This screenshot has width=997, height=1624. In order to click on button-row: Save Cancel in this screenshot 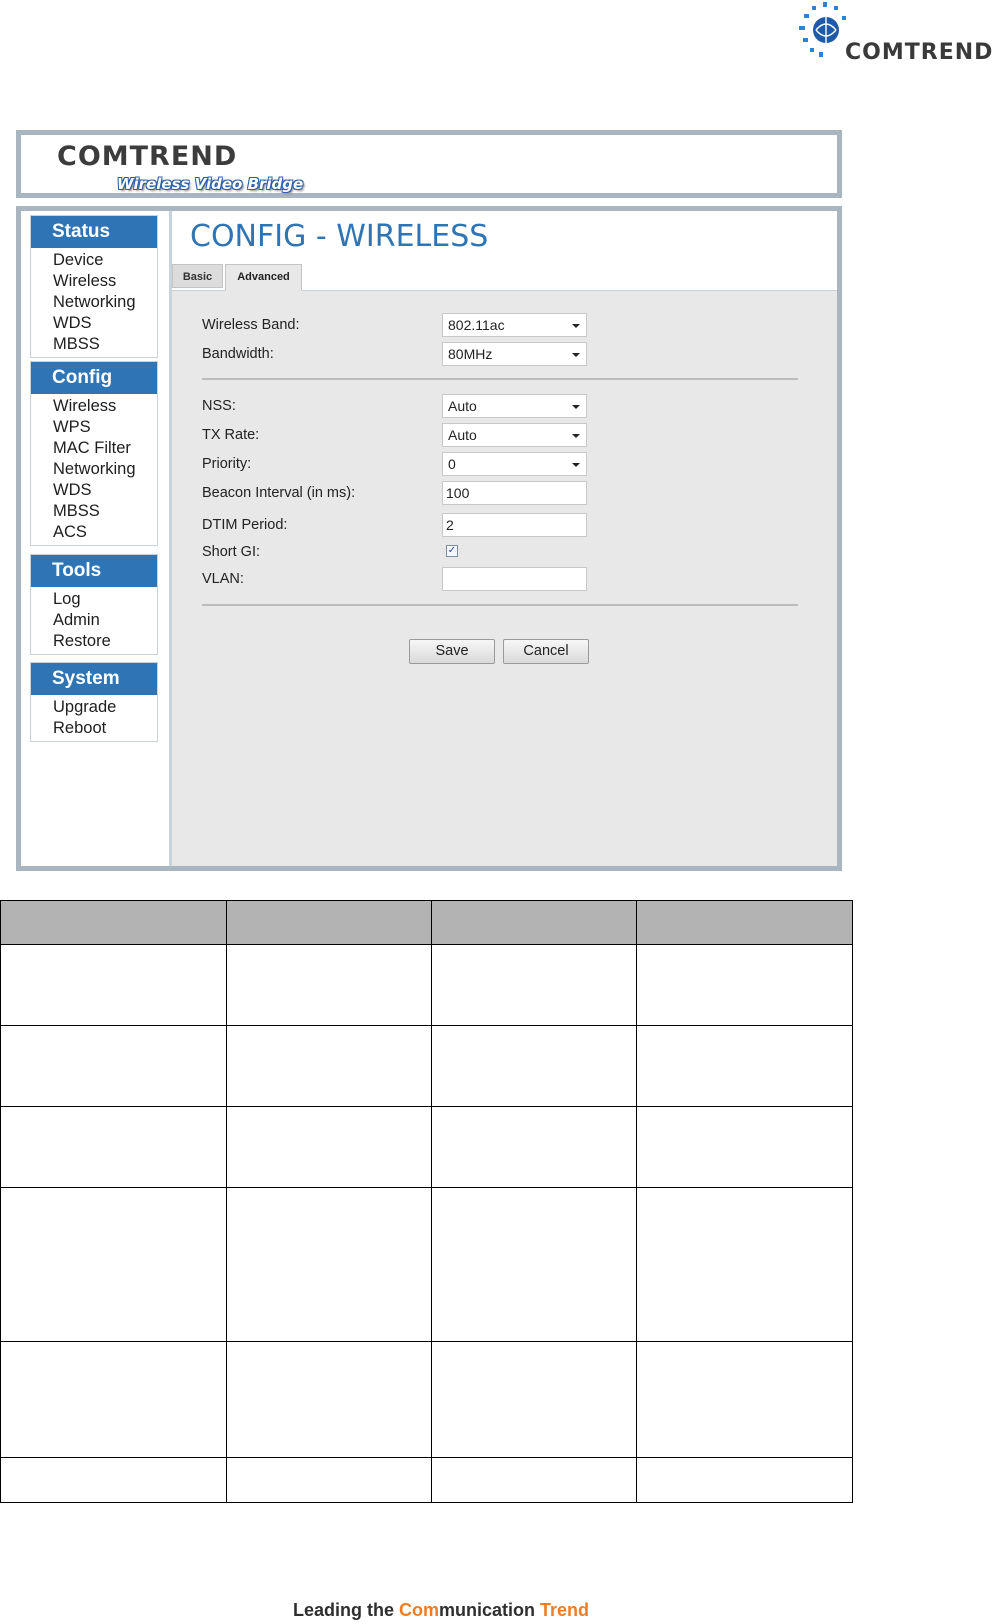, I will do `click(504, 652)`.